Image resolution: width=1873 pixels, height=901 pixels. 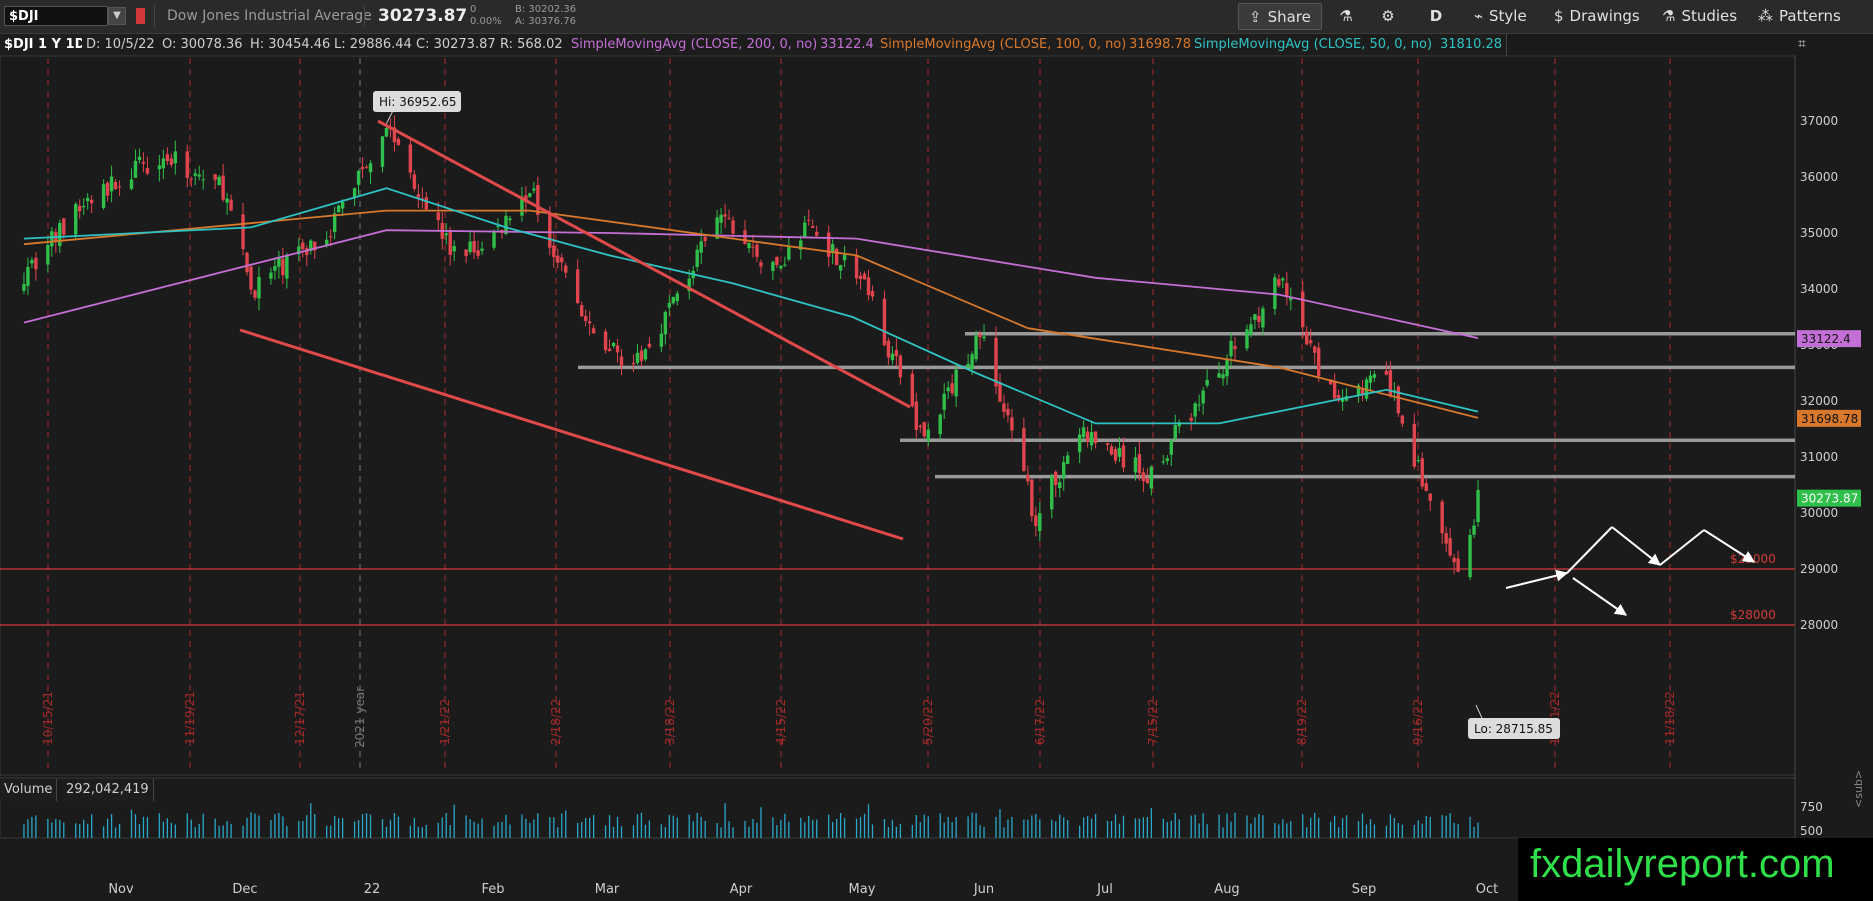 What do you see at coordinates (1829, 499) in the screenshot?
I see `price-tag-label: 30273.87` at bounding box center [1829, 499].